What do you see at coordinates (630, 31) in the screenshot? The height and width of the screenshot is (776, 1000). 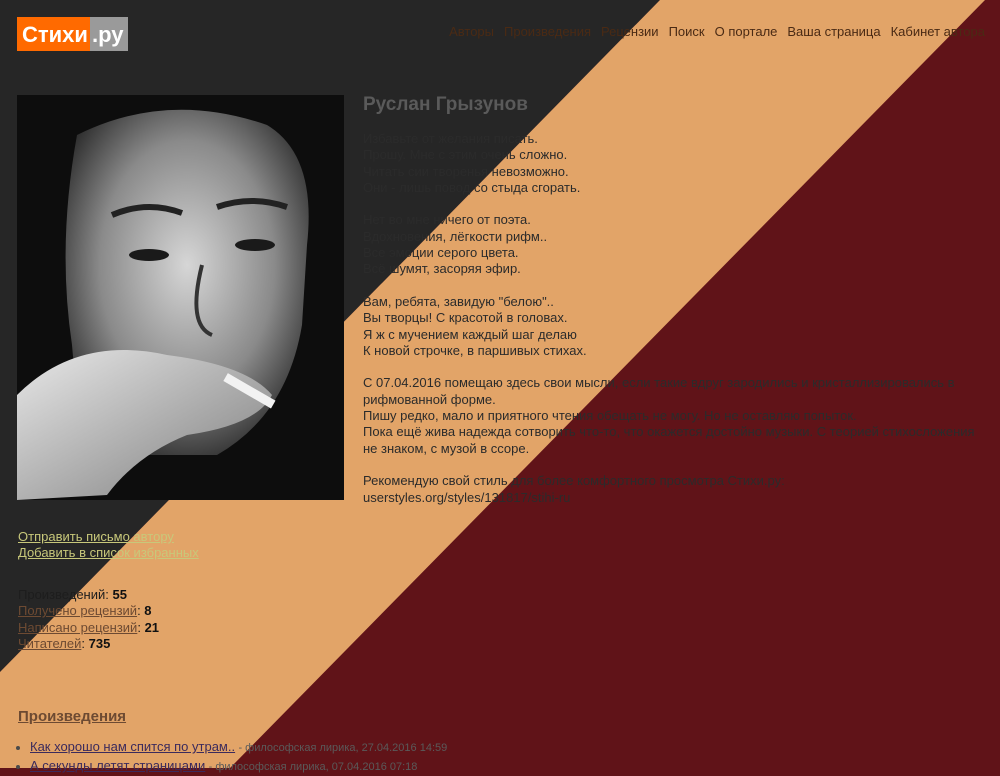 I see `nav-reviews: Рецензии` at bounding box center [630, 31].